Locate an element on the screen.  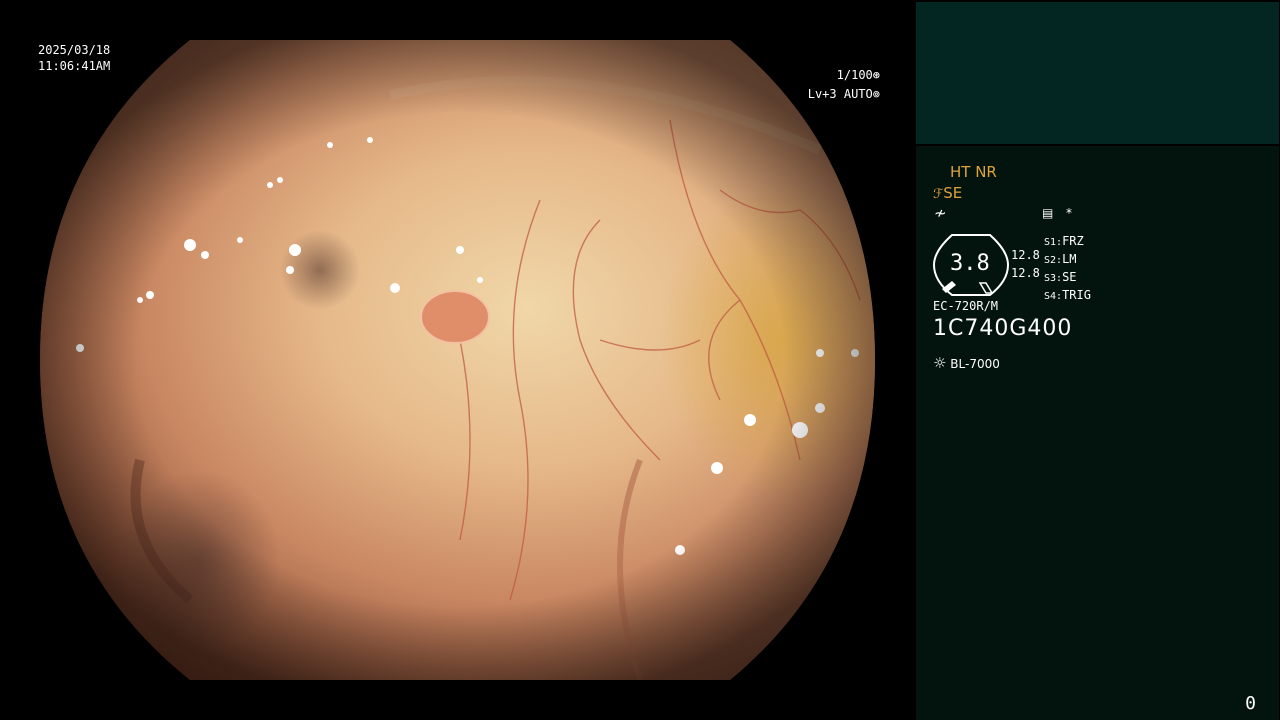
switch-list: S1:FRZ S2:LM S3:SE S4:TRIG is located at coordinates (1067, 269).